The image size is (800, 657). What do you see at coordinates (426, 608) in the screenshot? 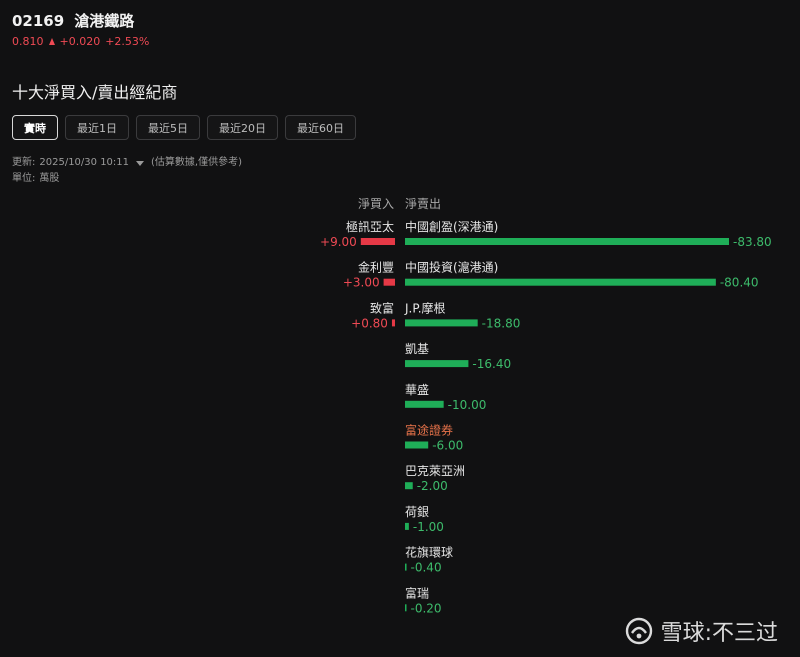
I see `sell-value-label: -0.20` at bounding box center [426, 608].